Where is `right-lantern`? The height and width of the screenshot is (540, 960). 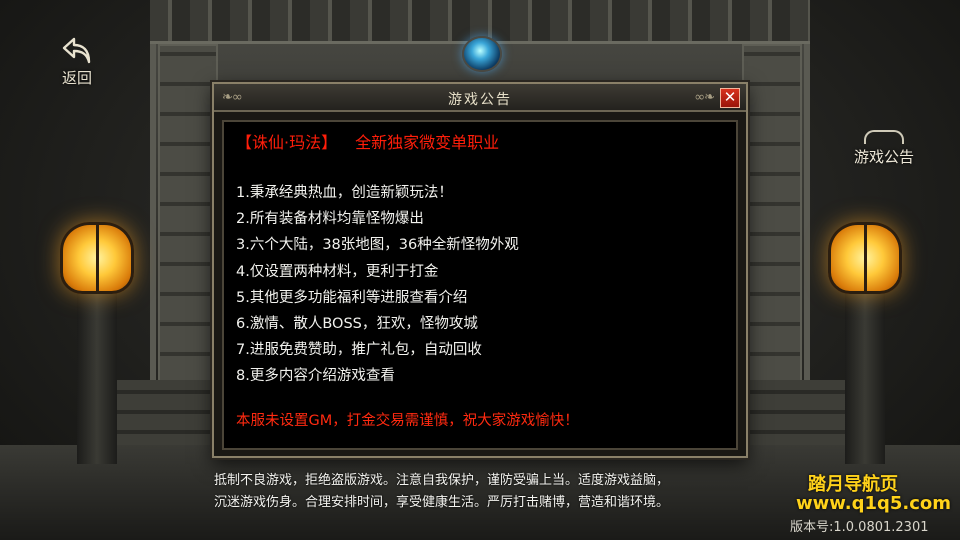
right-lantern is located at coordinates (865, 258).